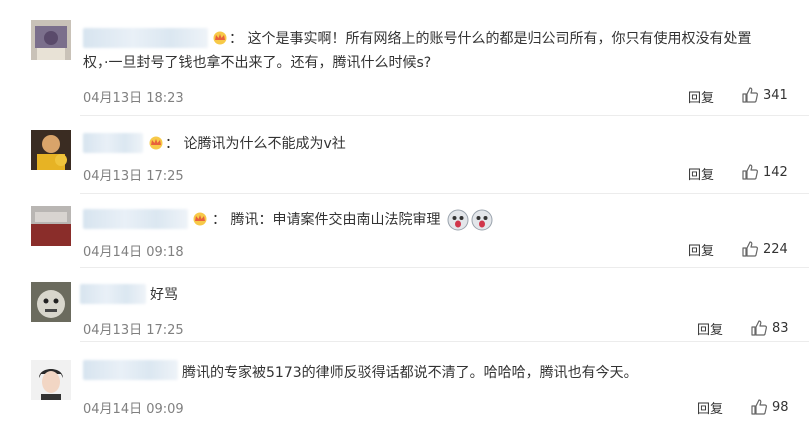  I want to click on like-button: 224, so click(764, 249).